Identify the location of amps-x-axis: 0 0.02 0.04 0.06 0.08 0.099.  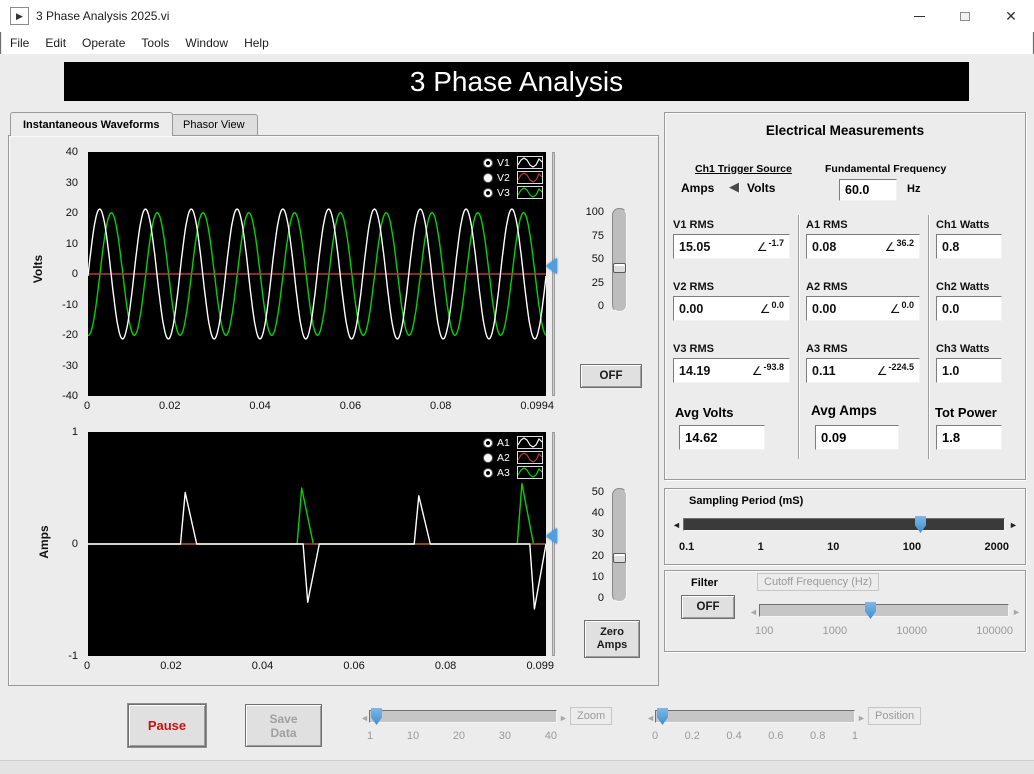
(319, 666).